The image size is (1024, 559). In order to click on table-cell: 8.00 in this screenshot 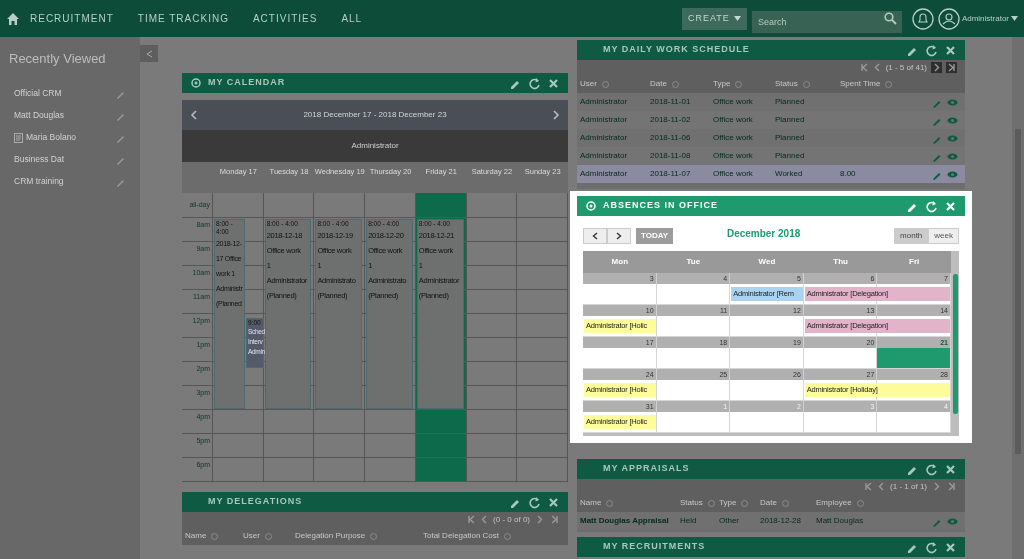, I will do `click(848, 174)`.